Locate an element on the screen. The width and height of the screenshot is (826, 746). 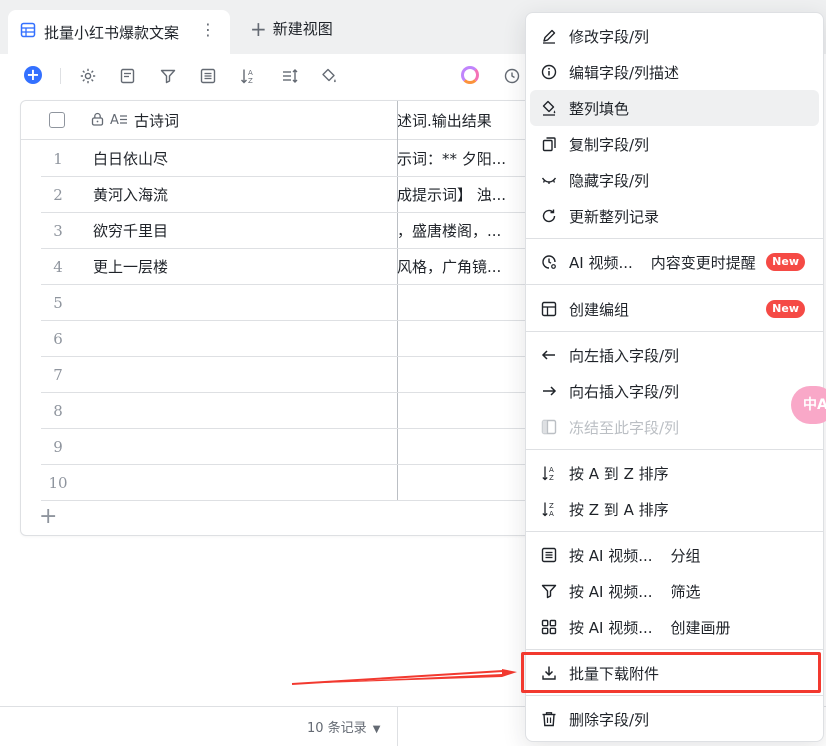
tab-active-label: 批量小红书爆款文案 is located at coordinates (112, 32).